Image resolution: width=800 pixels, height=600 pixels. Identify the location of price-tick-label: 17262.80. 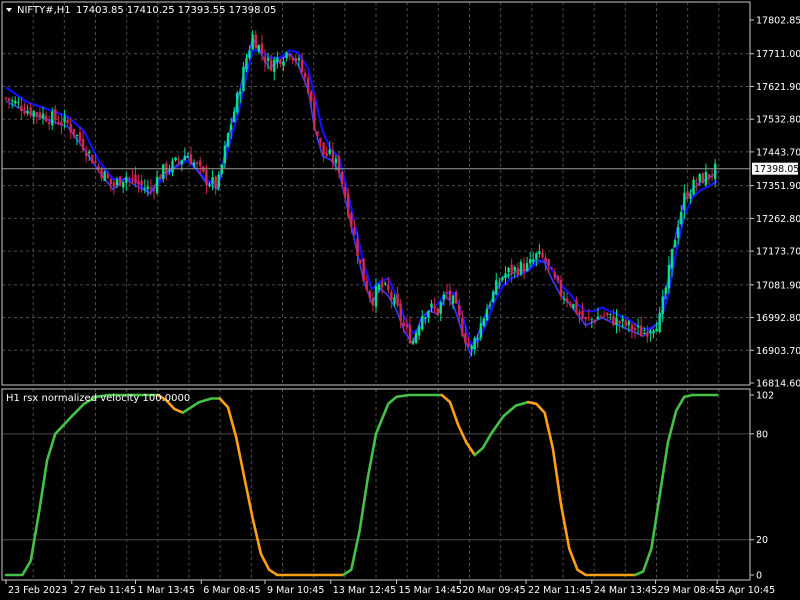
(778, 219).